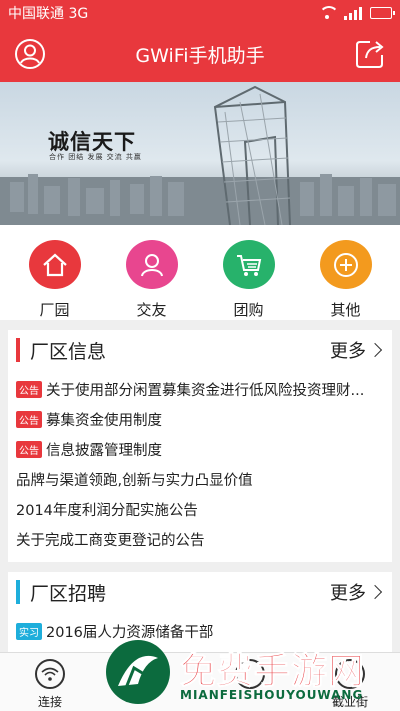 The height and width of the screenshot is (711, 400). I want to click on list-item: 品牌与渠道领跑,创新与实力凸显价值, so click(199, 479).